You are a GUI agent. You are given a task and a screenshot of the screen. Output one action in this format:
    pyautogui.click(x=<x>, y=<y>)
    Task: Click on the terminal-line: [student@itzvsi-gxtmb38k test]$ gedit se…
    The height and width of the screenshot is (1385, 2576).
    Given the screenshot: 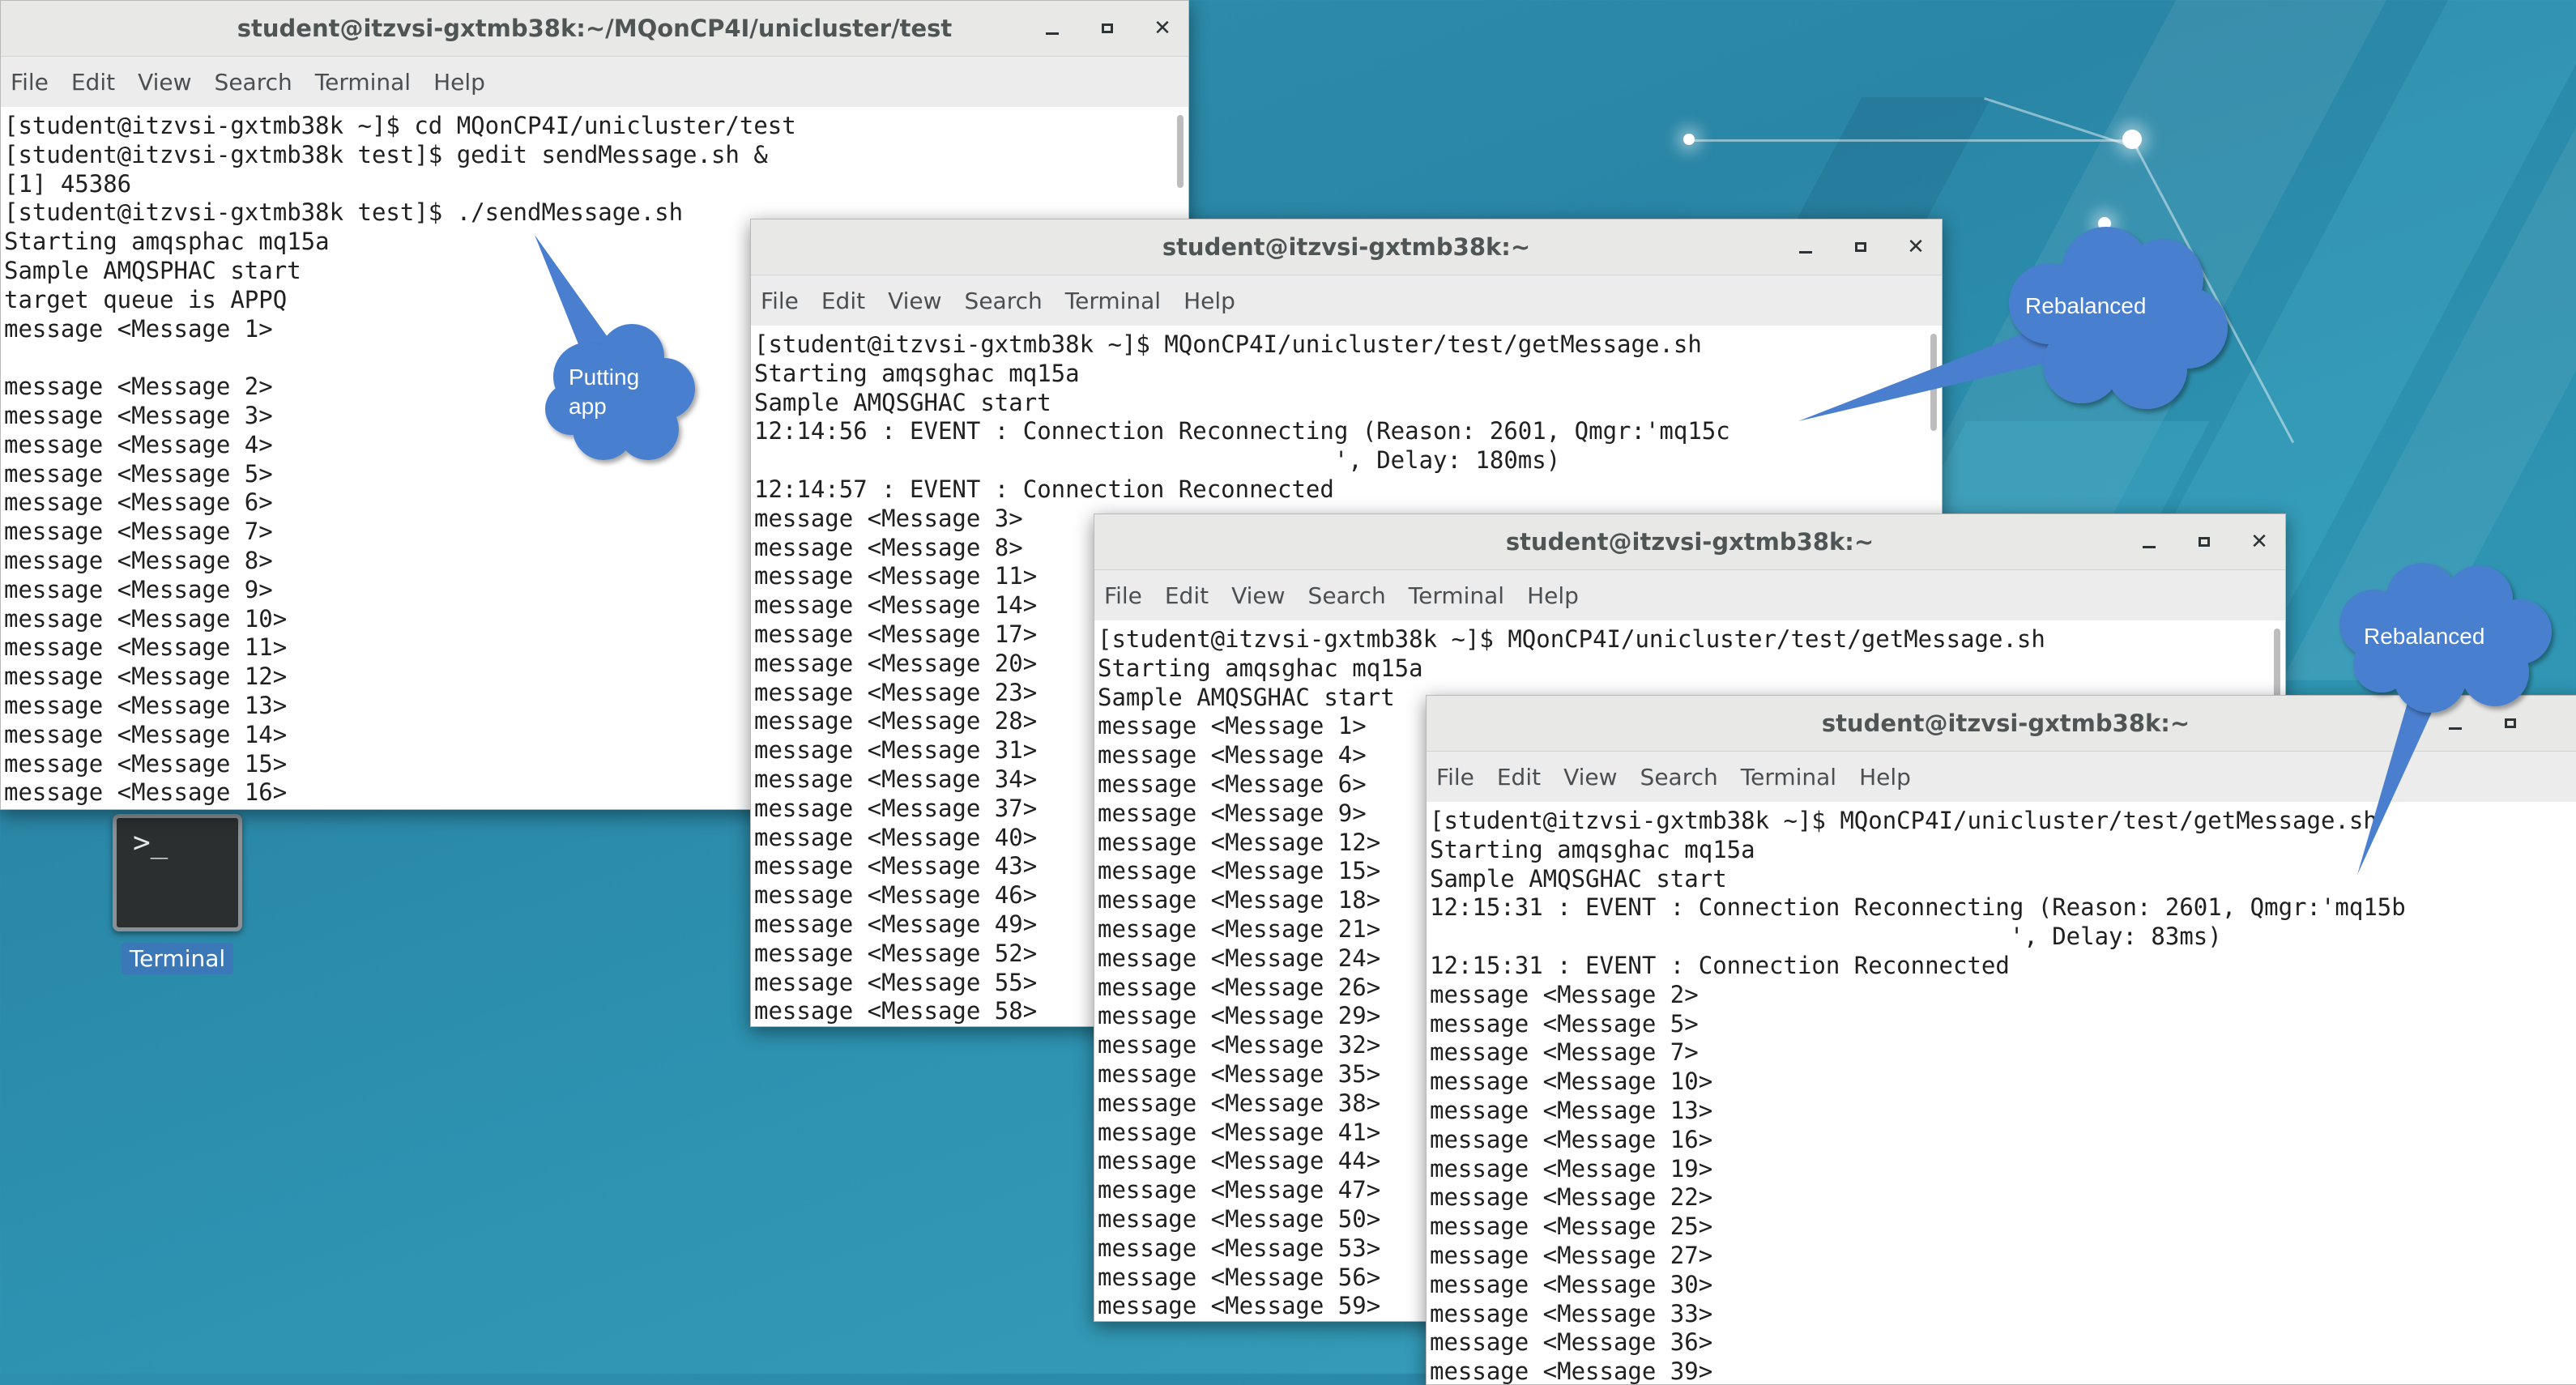 What is the action you would take?
    pyautogui.click(x=386, y=154)
    